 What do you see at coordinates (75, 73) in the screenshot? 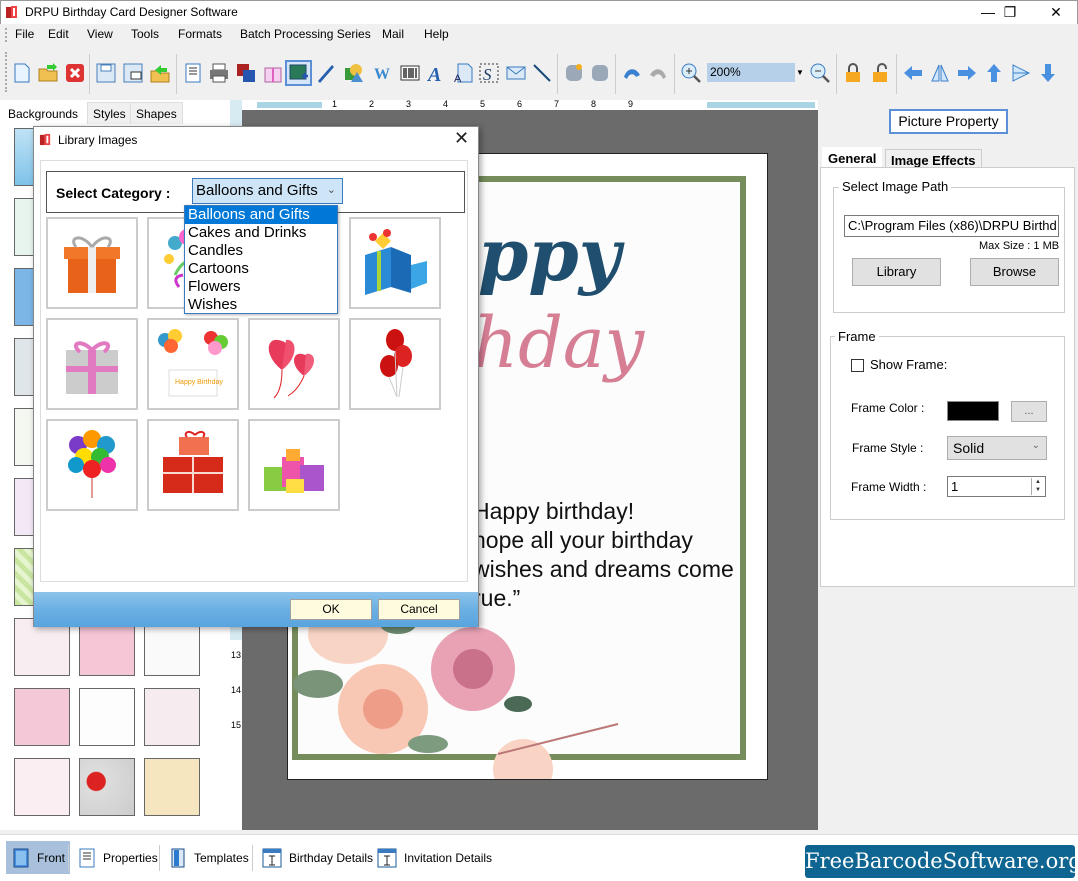
I see `close-document-button` at bounding box center [75, 73].